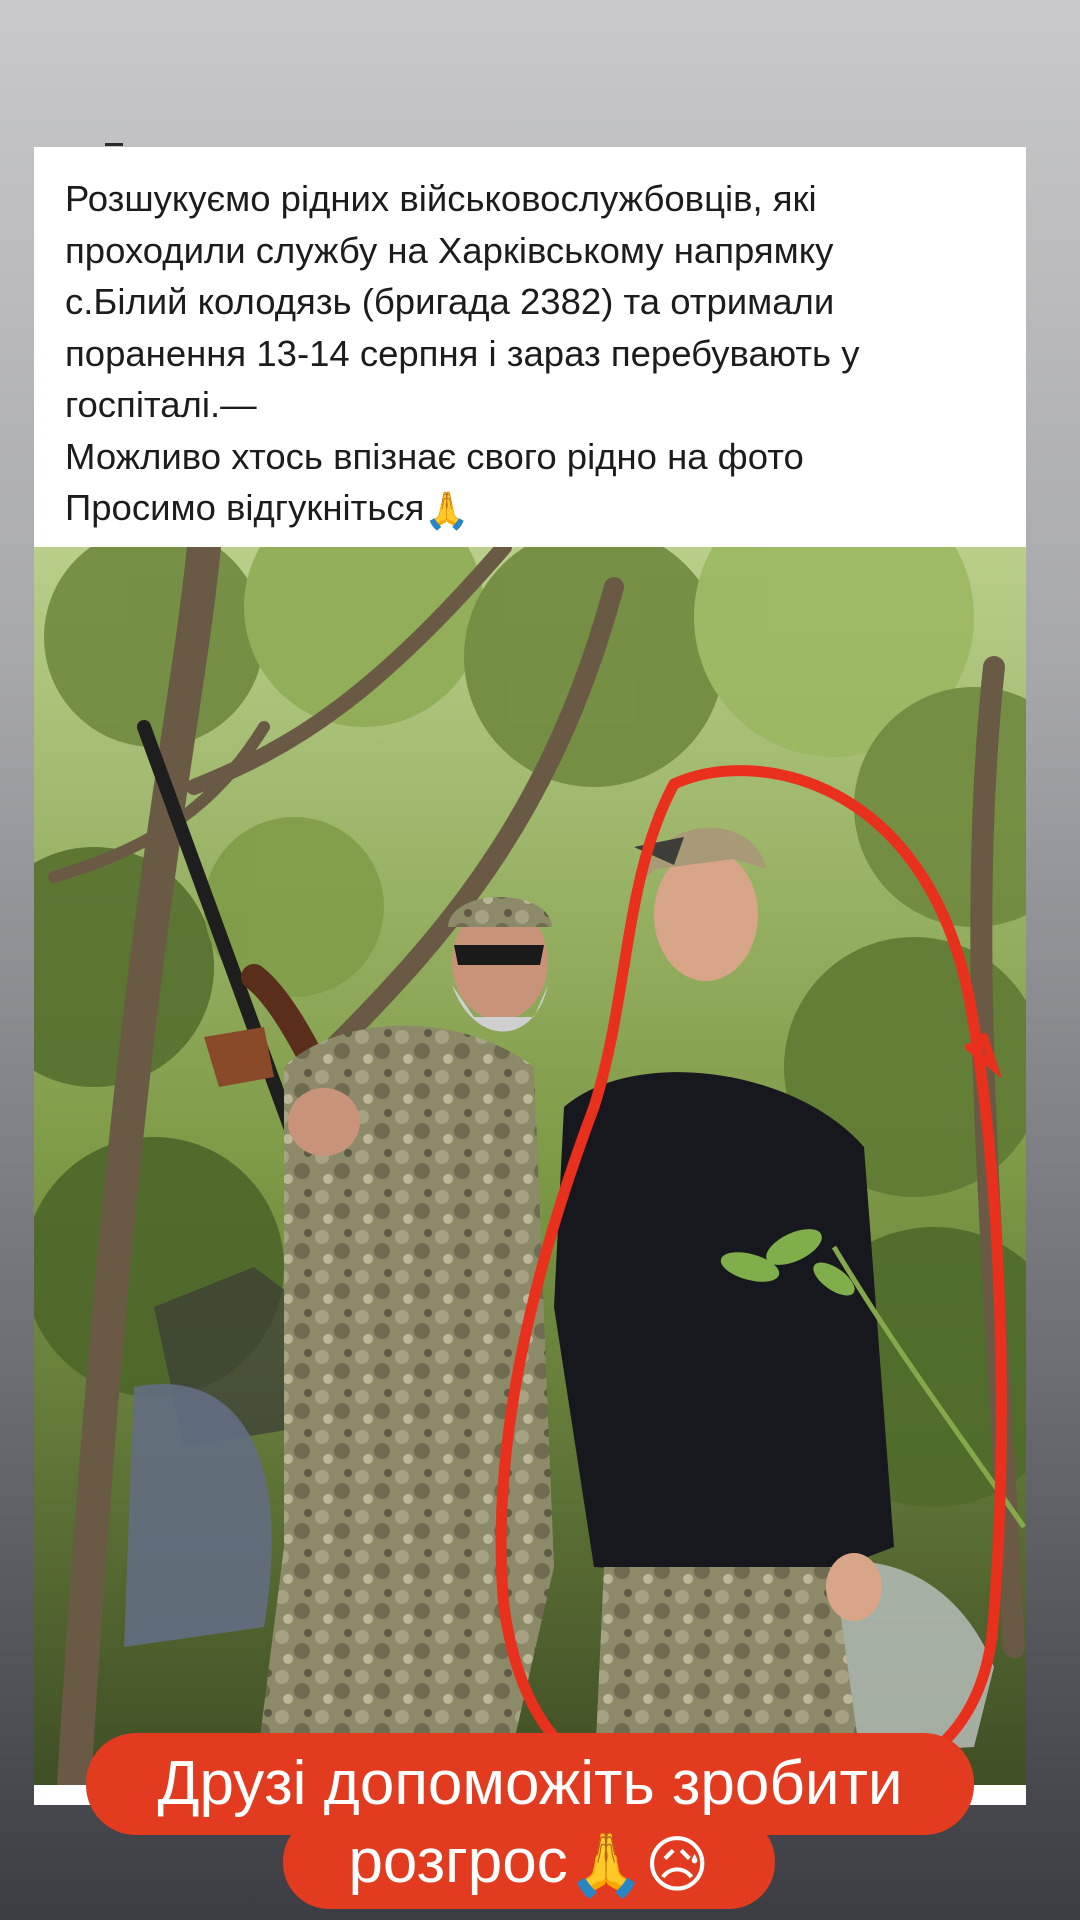 This screenshot has height=1920, width=1080. What do you see at coordinates (114, 144) in the screenshot?
I see `story-progress-marker` at bounding box center [114, 144].